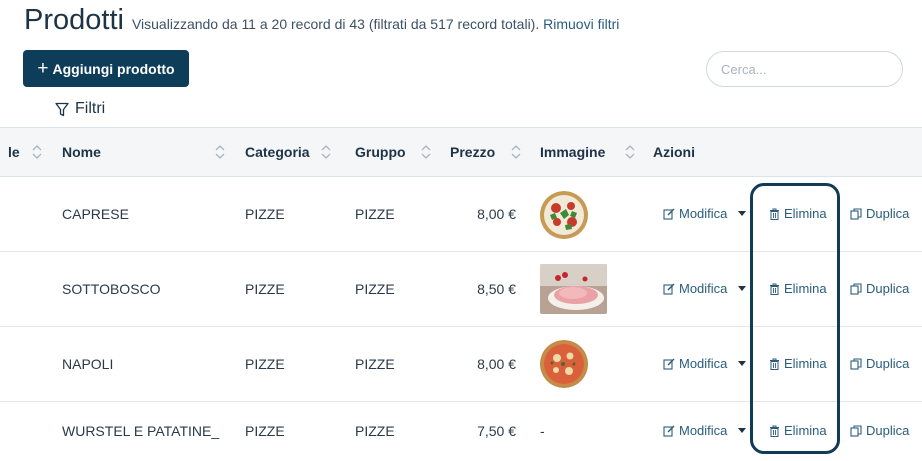  Describe the element at coordinates (62, 109) in the screenshot. I see `filter-icon` at that location.